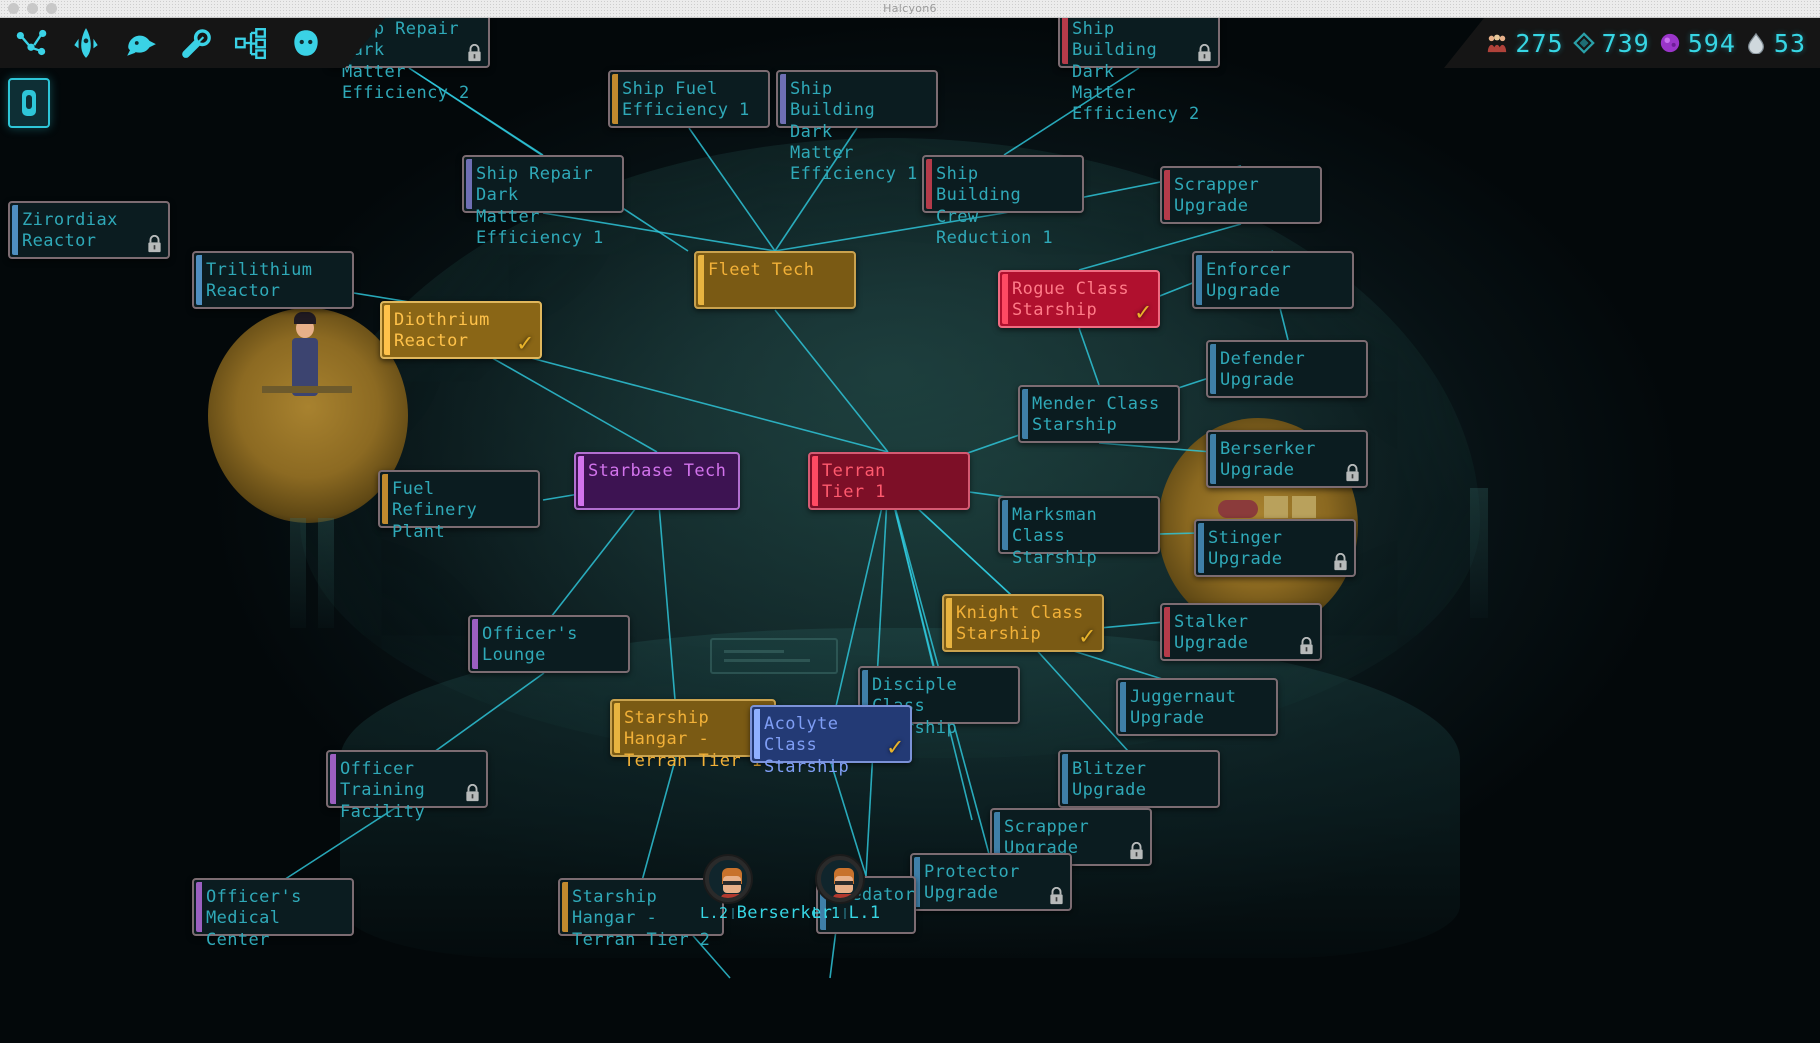 The height and width of the screenshot is (1043, 1820). I want to click on crew-resource: 275, so click(1524, 43).